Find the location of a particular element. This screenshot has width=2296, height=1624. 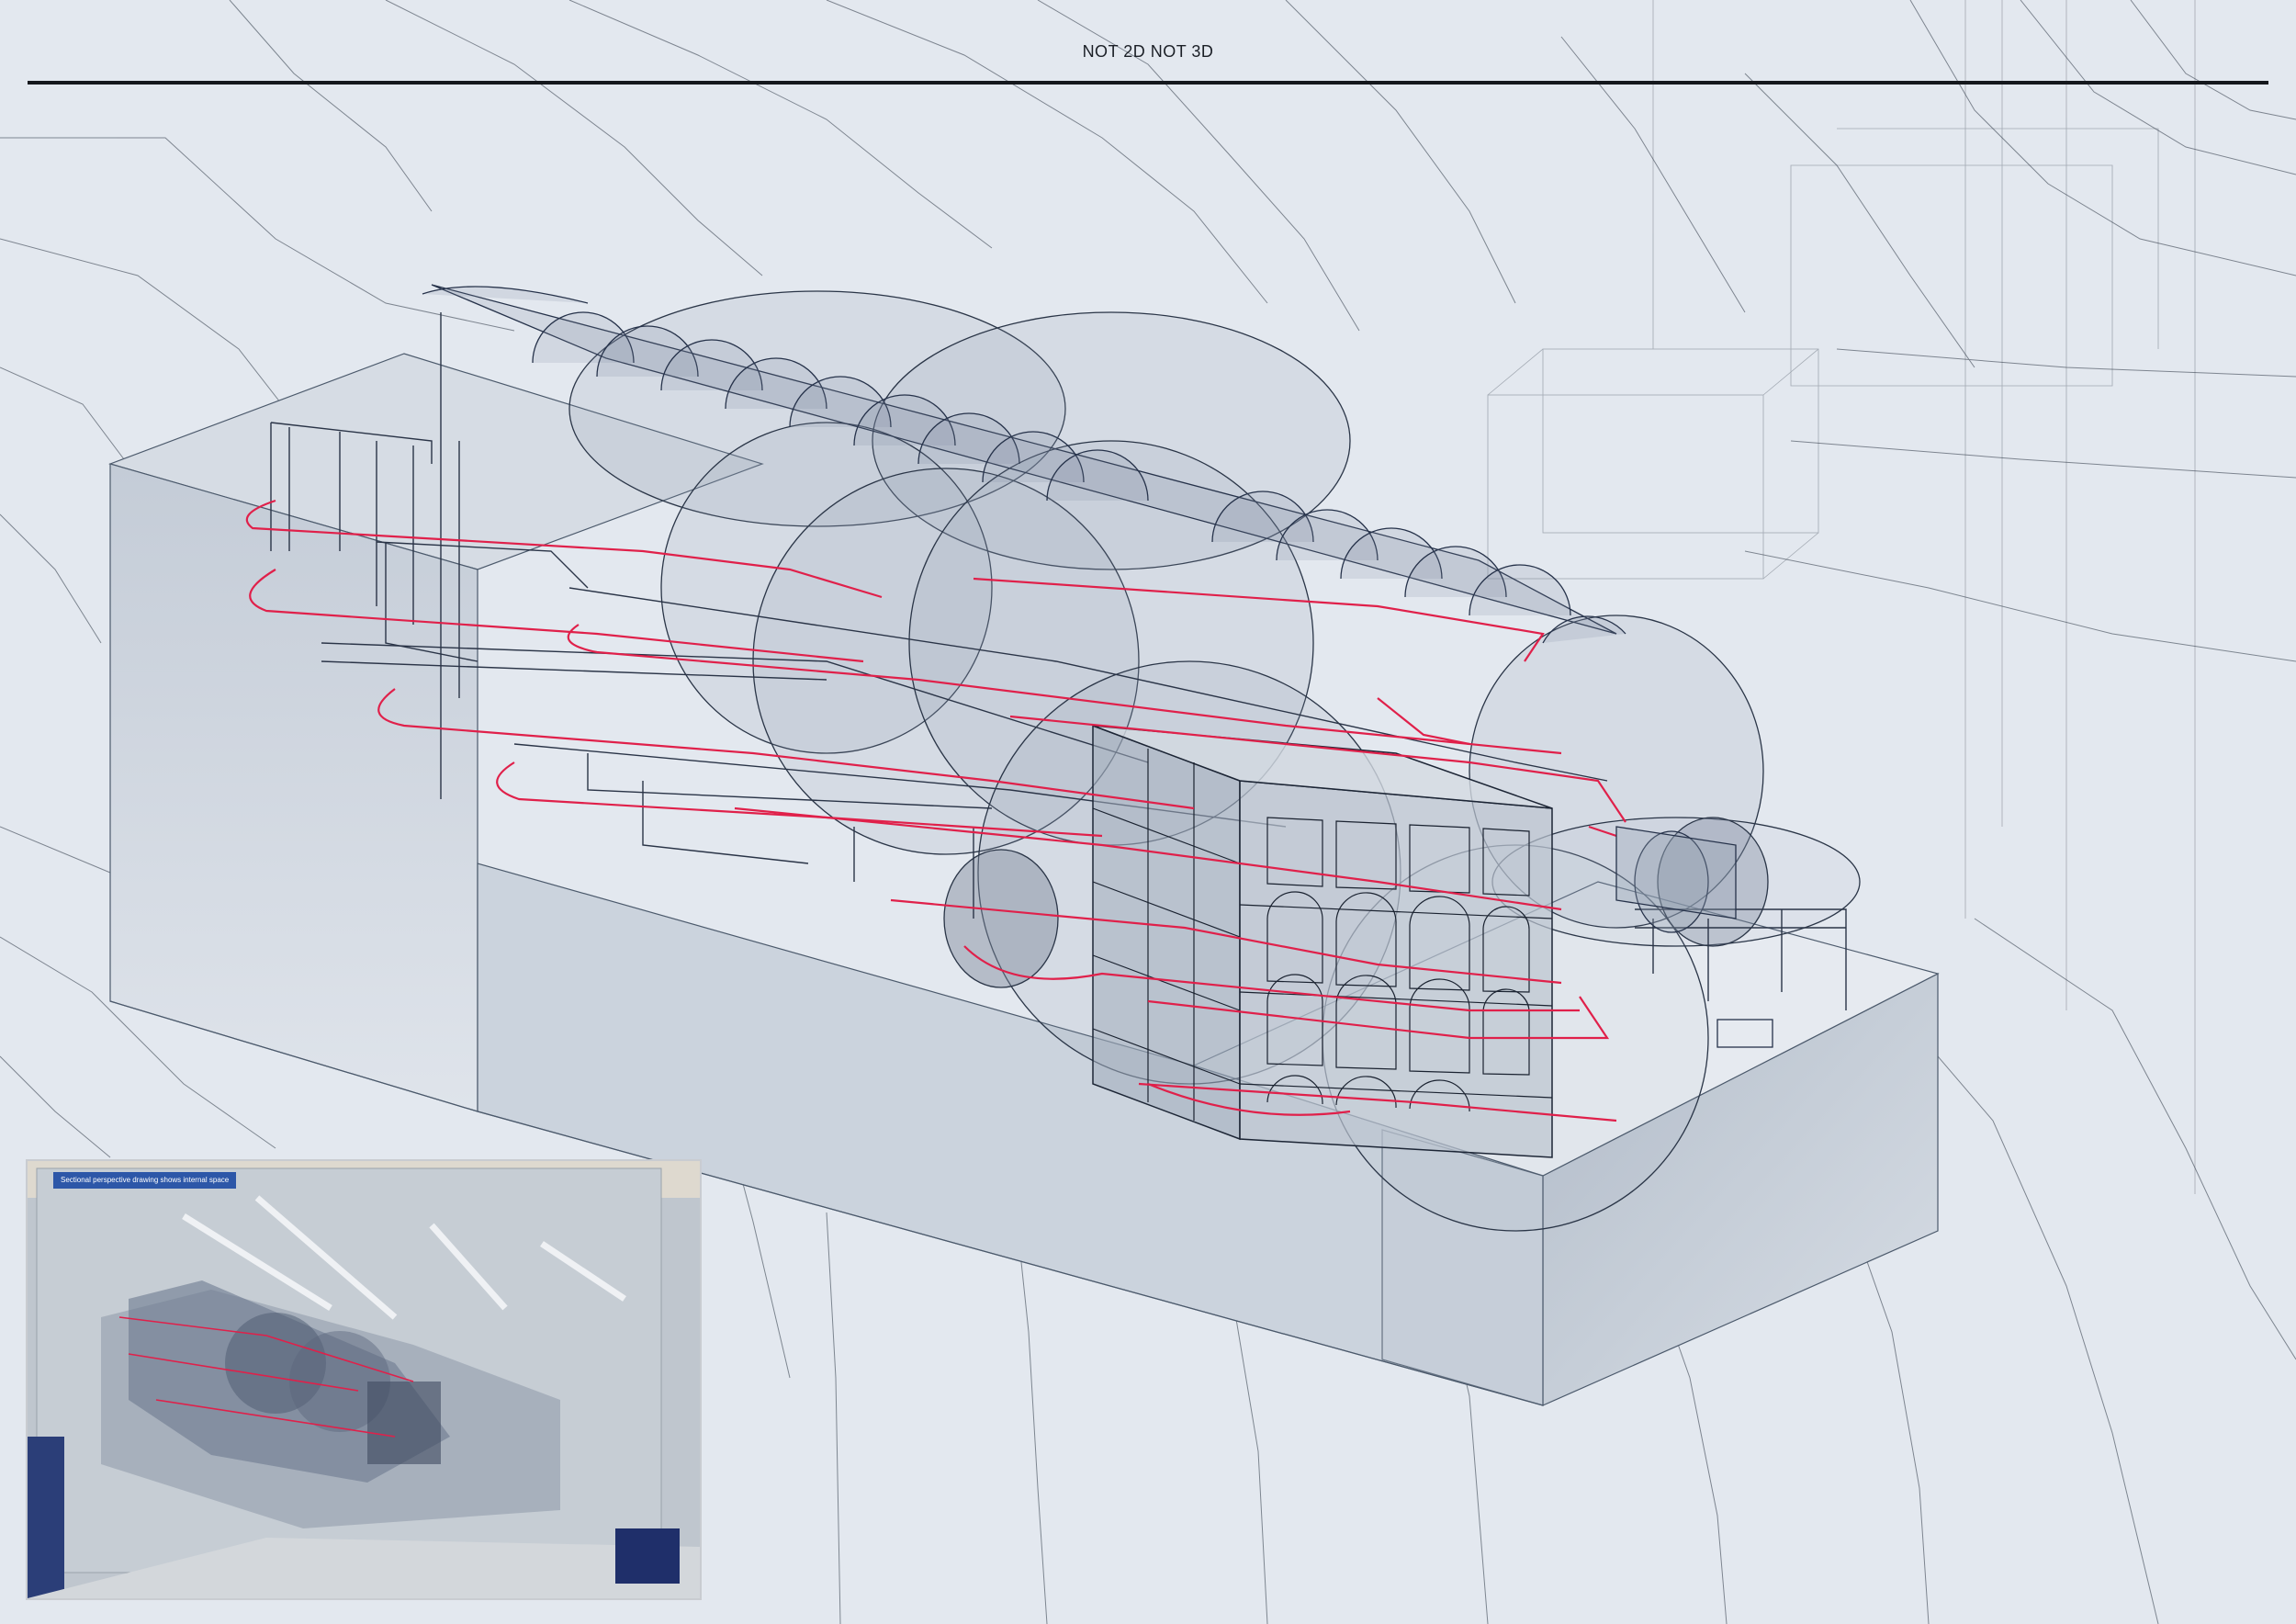

arcade-tower is located at coordinates (1323, 941).